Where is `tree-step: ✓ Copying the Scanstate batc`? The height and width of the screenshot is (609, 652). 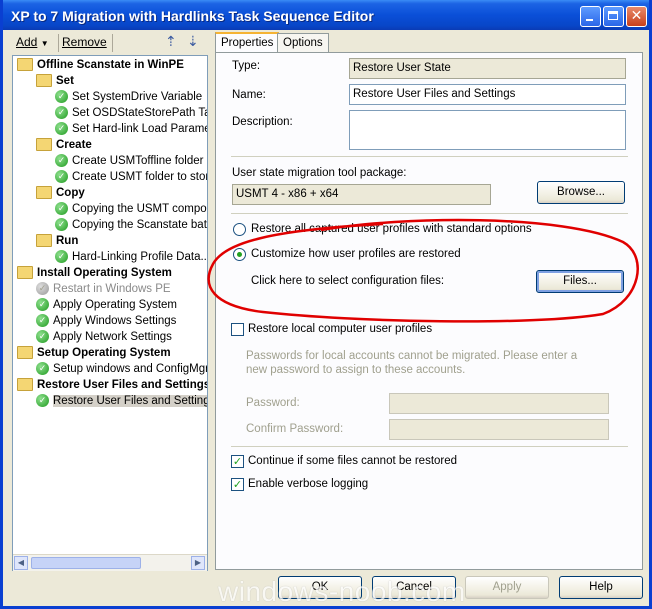 tree-step: ✓ Copying the Scanstate batc is located at coordinates (131, 225).